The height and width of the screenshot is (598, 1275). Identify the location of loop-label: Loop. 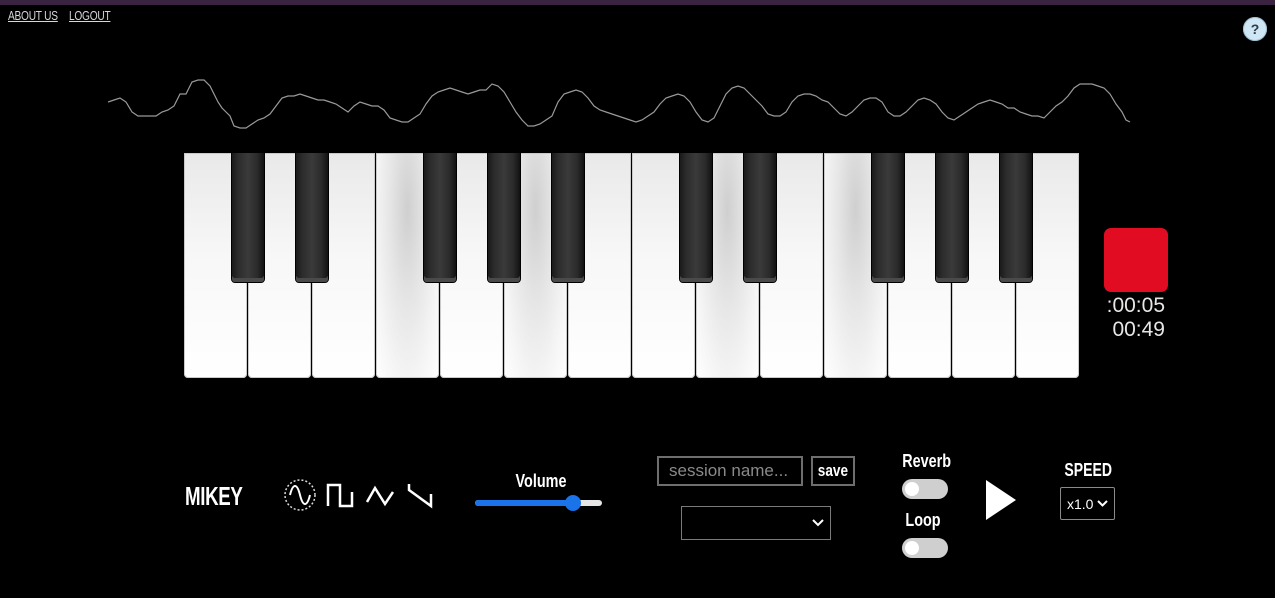
(923, 520).